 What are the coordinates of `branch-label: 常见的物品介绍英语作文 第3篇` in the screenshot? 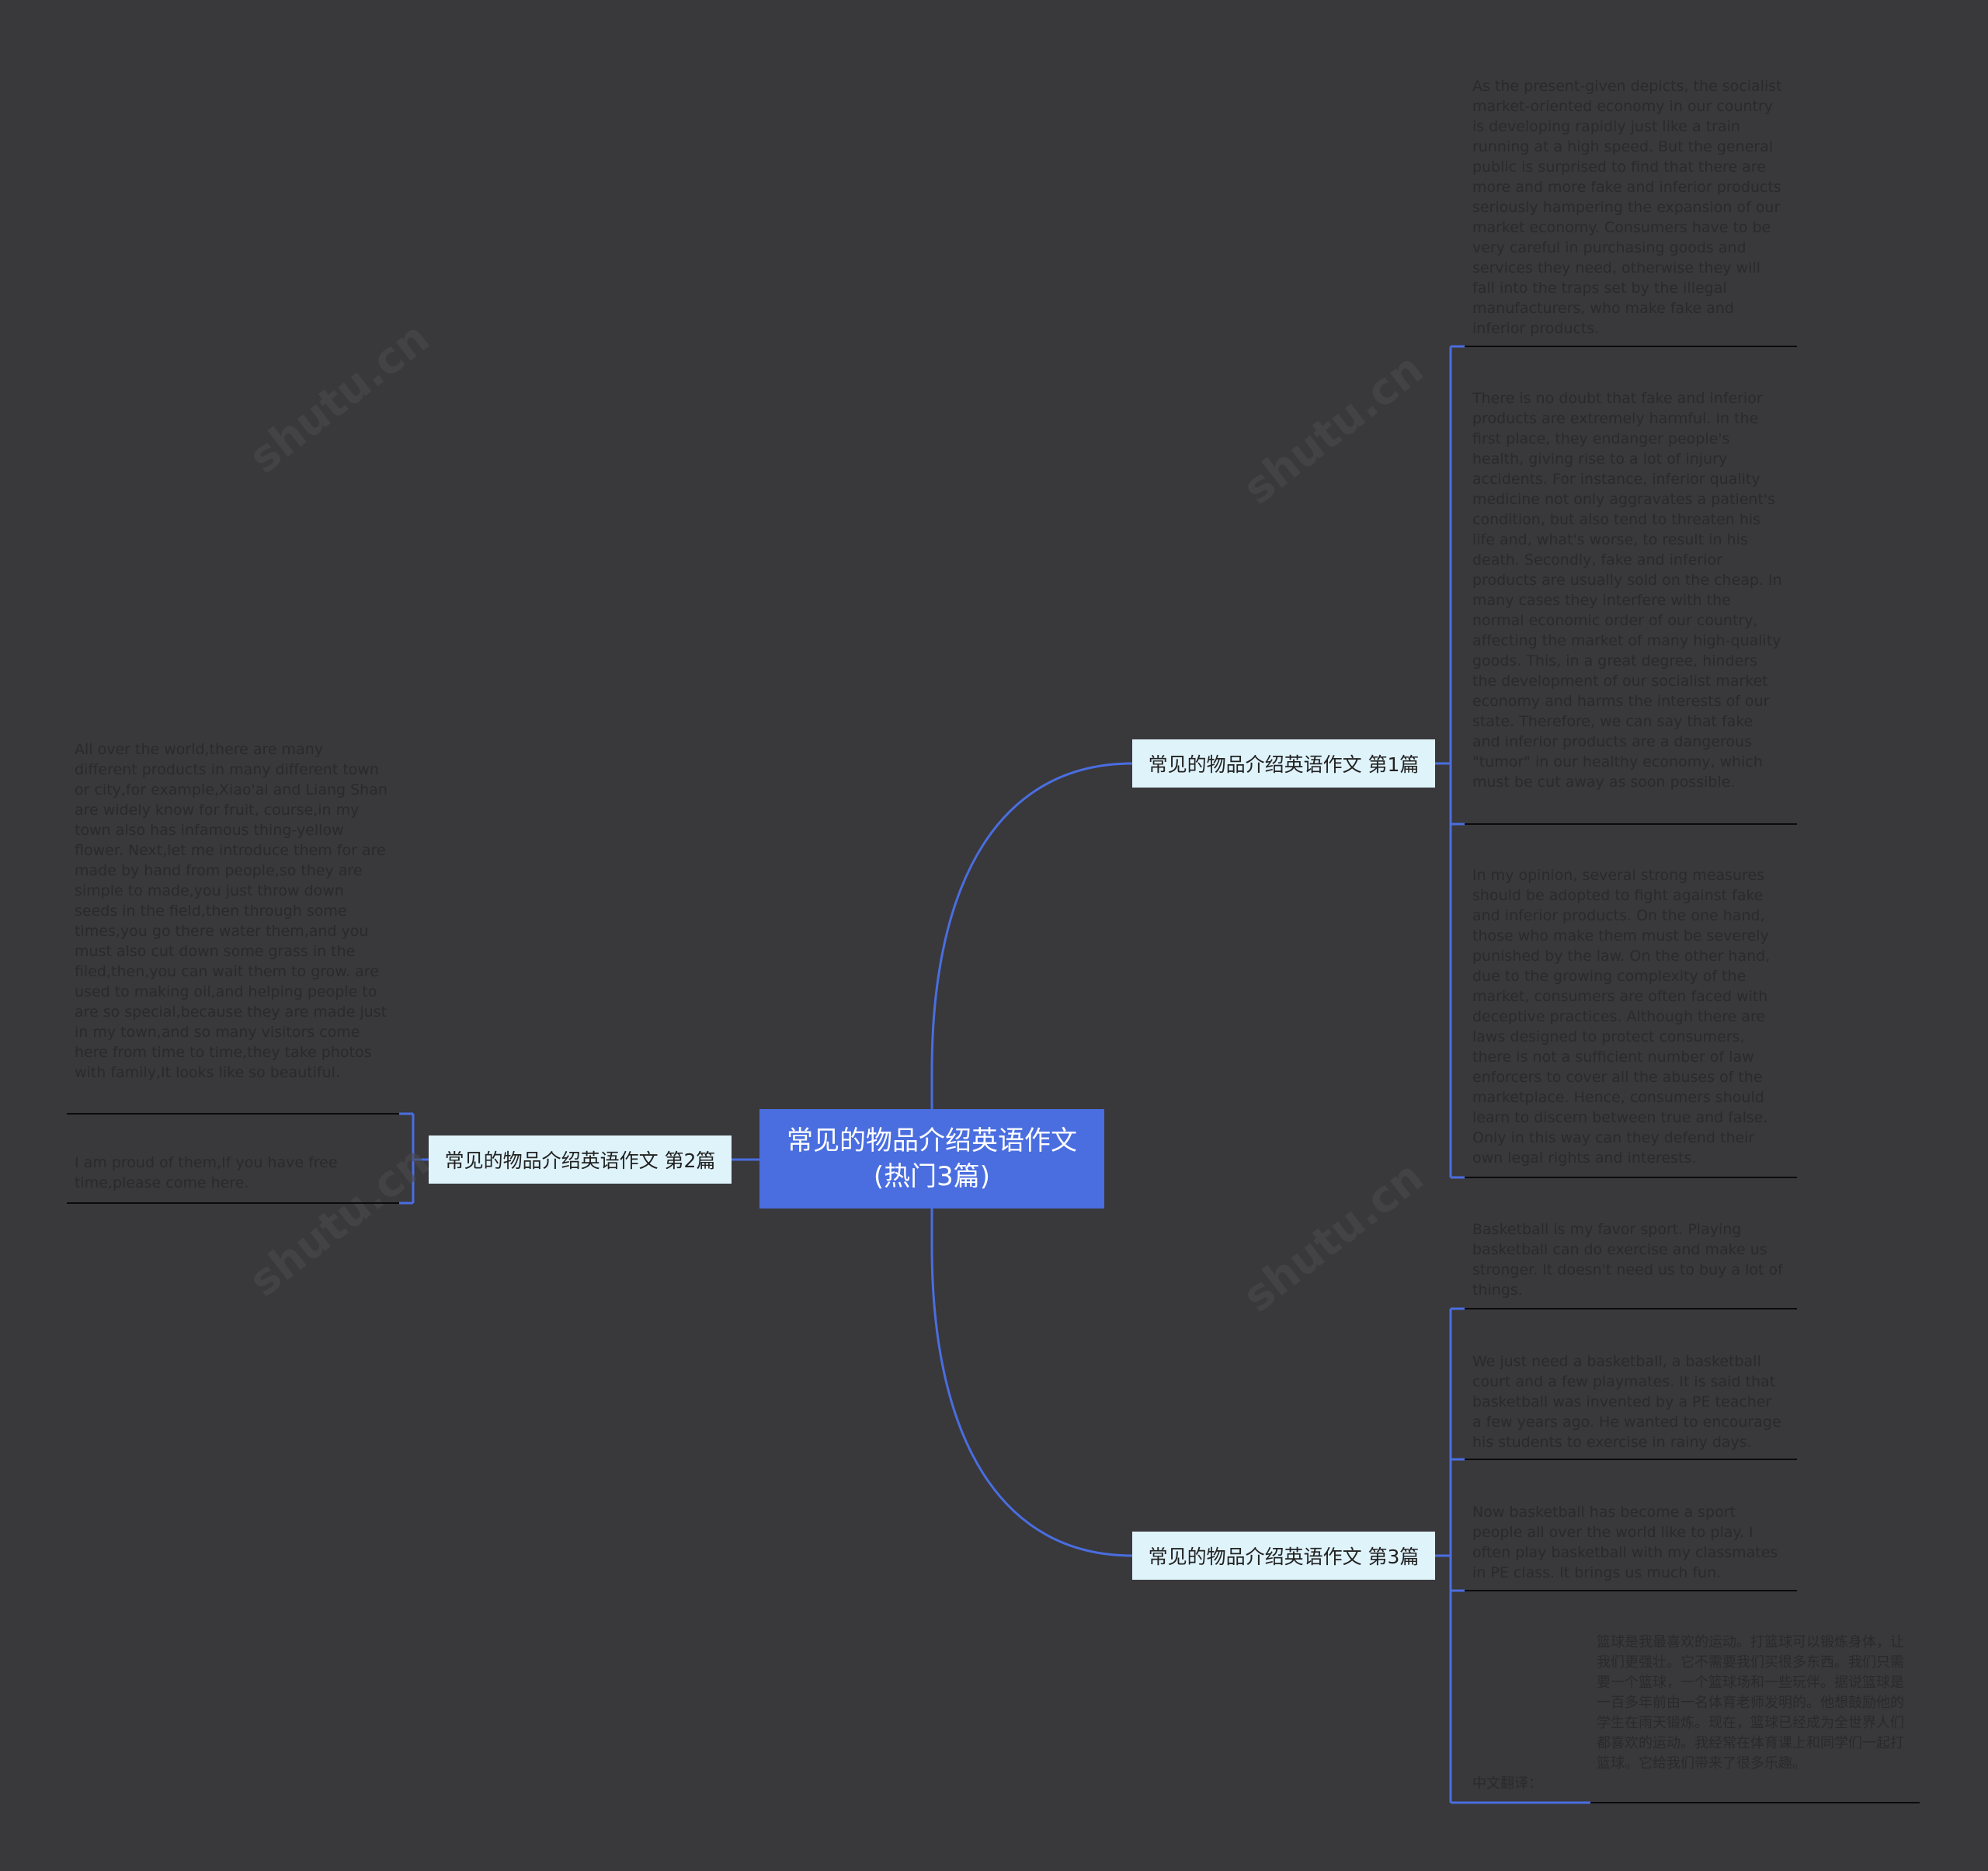 It's located at (1284, 1557).